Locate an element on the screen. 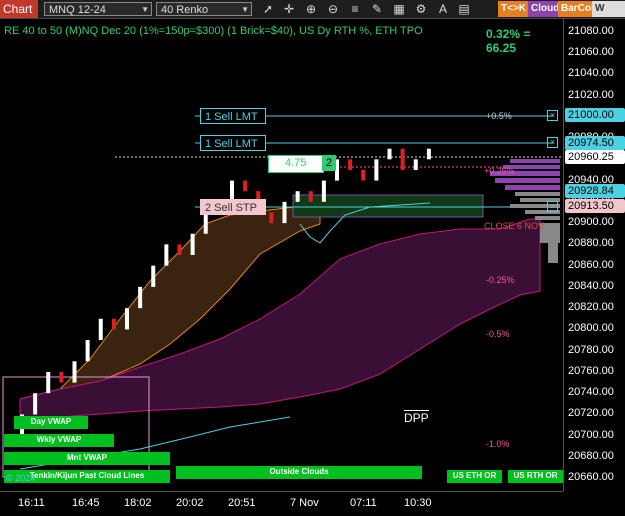  y-tick-label: 20860.00 is located at coordinates (591, 264).